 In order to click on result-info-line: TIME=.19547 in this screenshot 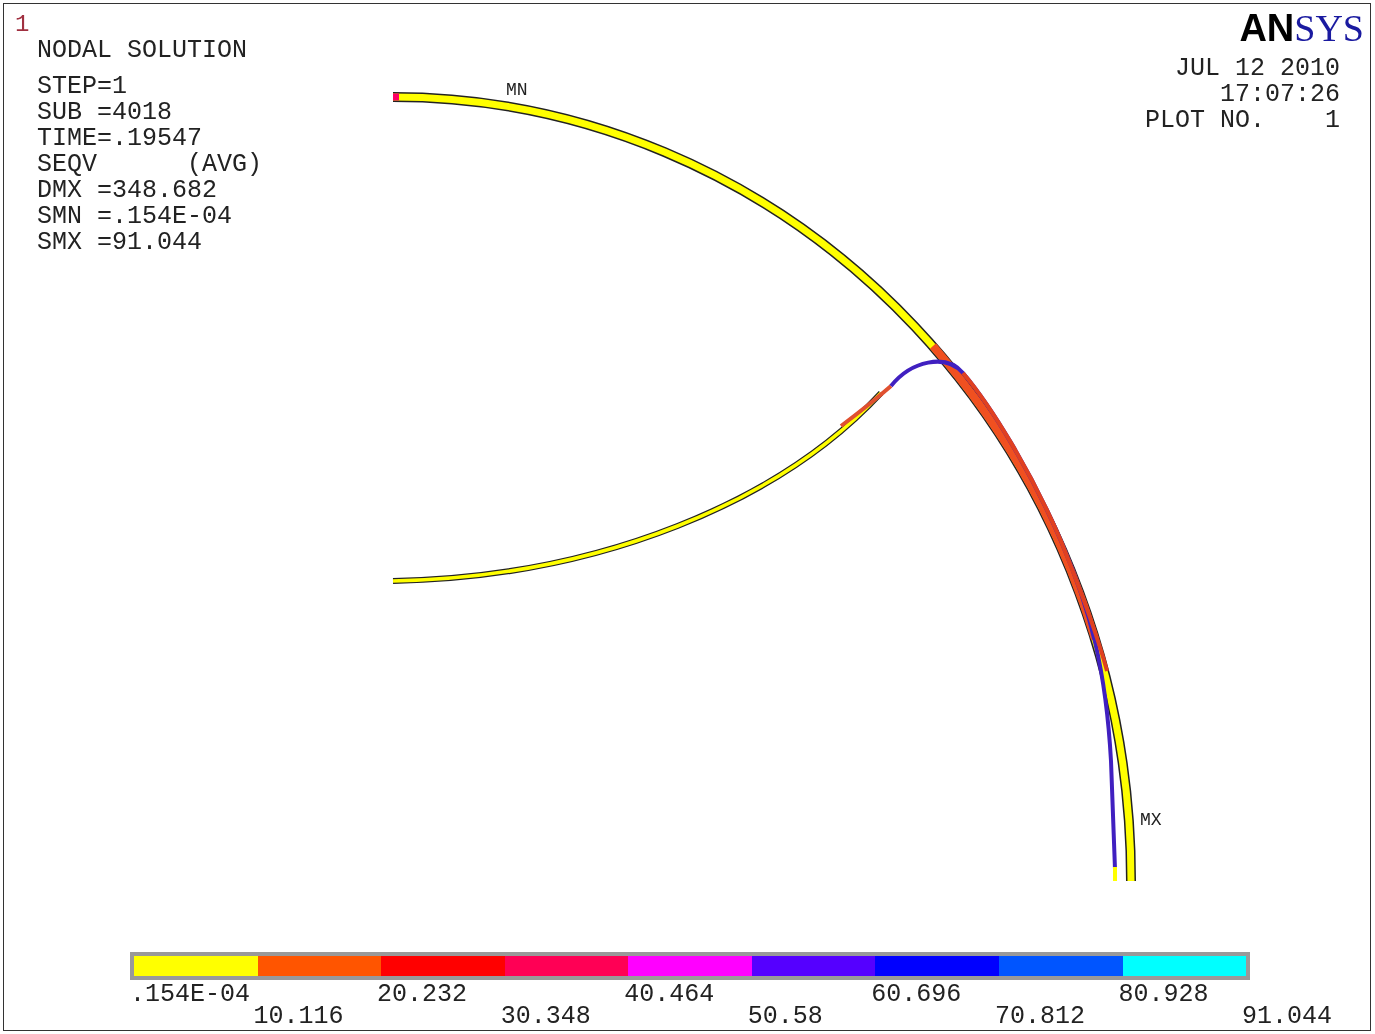, I will do `click(120, 139)`.